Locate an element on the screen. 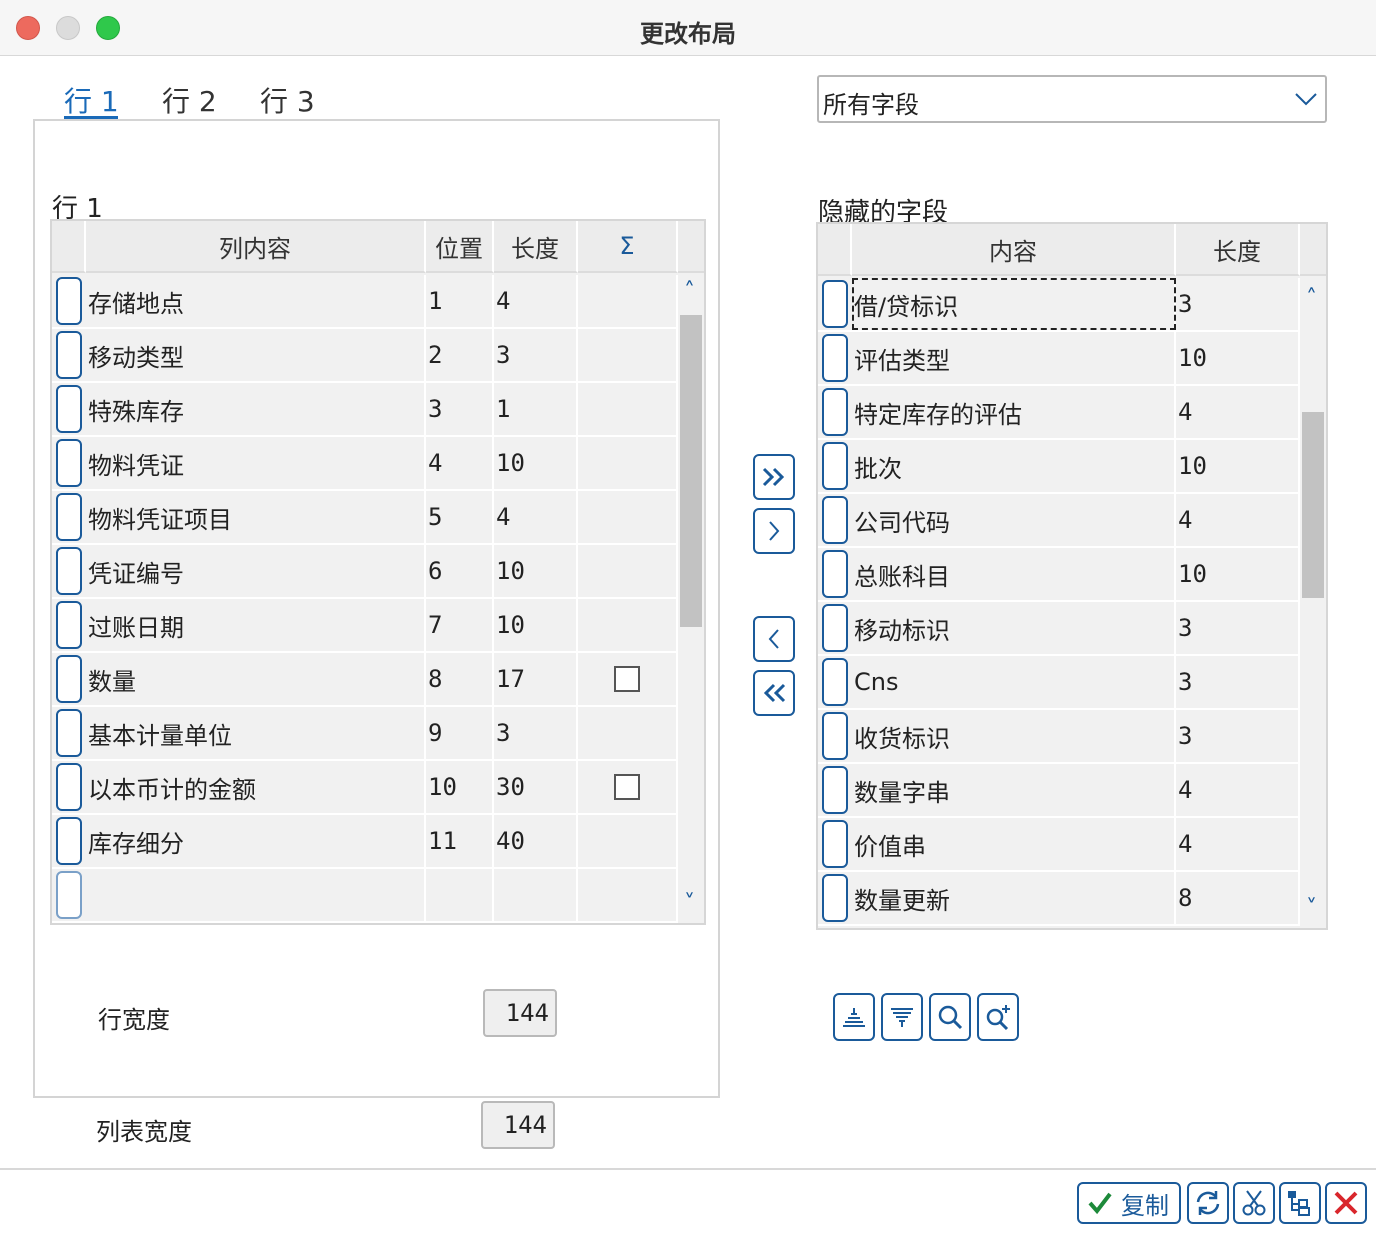 This screenshot has width=1376, height=1240. position-cell: 4 is located at coordinates (460, 463).